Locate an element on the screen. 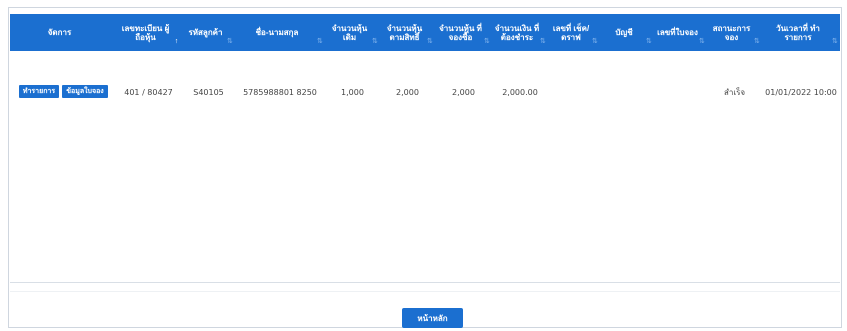  back-to-home-button: หน้าหลัก is located at coordinates (432, 318).